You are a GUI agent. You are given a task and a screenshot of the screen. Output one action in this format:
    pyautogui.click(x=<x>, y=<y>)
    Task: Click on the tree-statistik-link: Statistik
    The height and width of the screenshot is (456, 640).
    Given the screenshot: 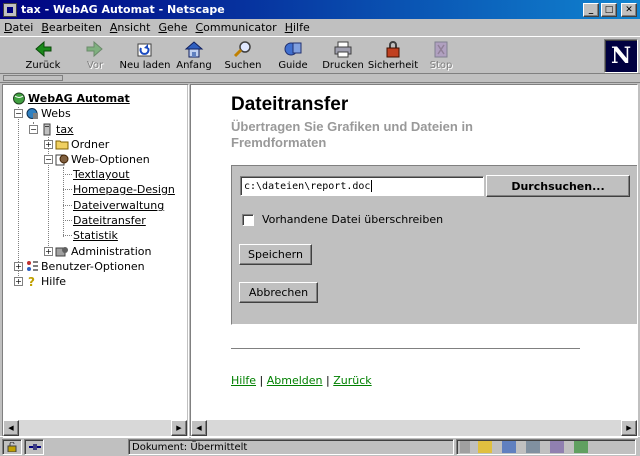 What is the action you would take?
    pyautogui.click(x=95, y=235)
    